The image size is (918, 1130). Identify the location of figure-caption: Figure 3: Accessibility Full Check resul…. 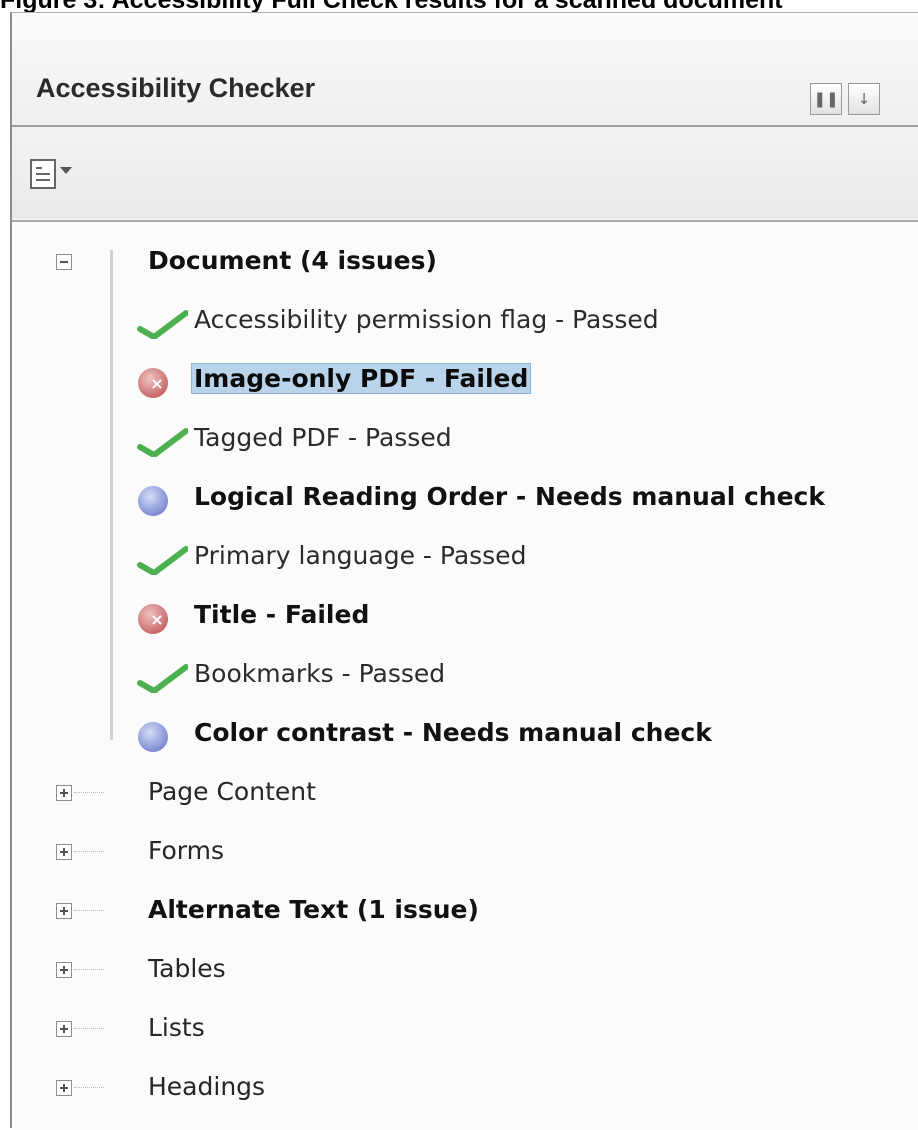
(459, 6).